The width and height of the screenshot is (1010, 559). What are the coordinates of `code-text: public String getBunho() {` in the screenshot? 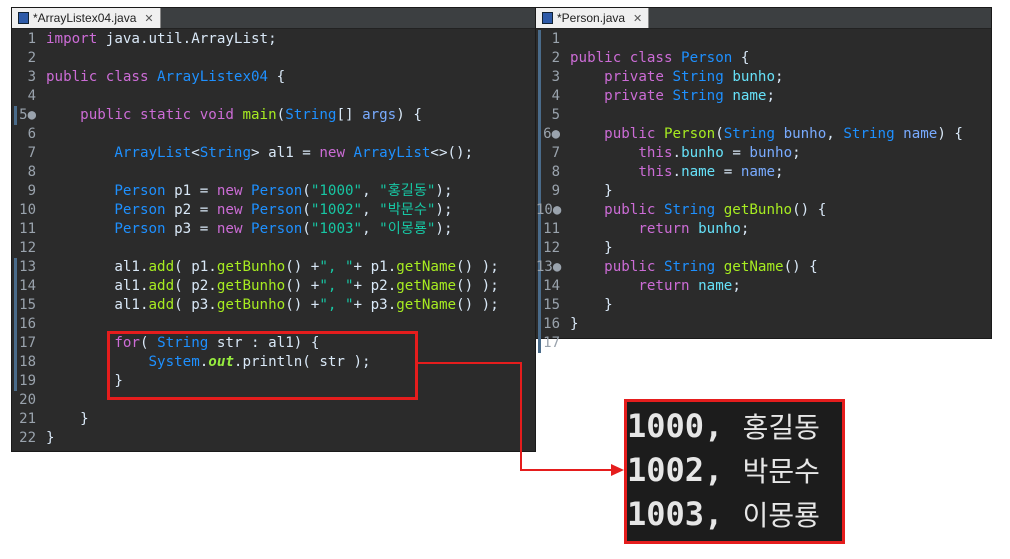 It's located at (698, 210).